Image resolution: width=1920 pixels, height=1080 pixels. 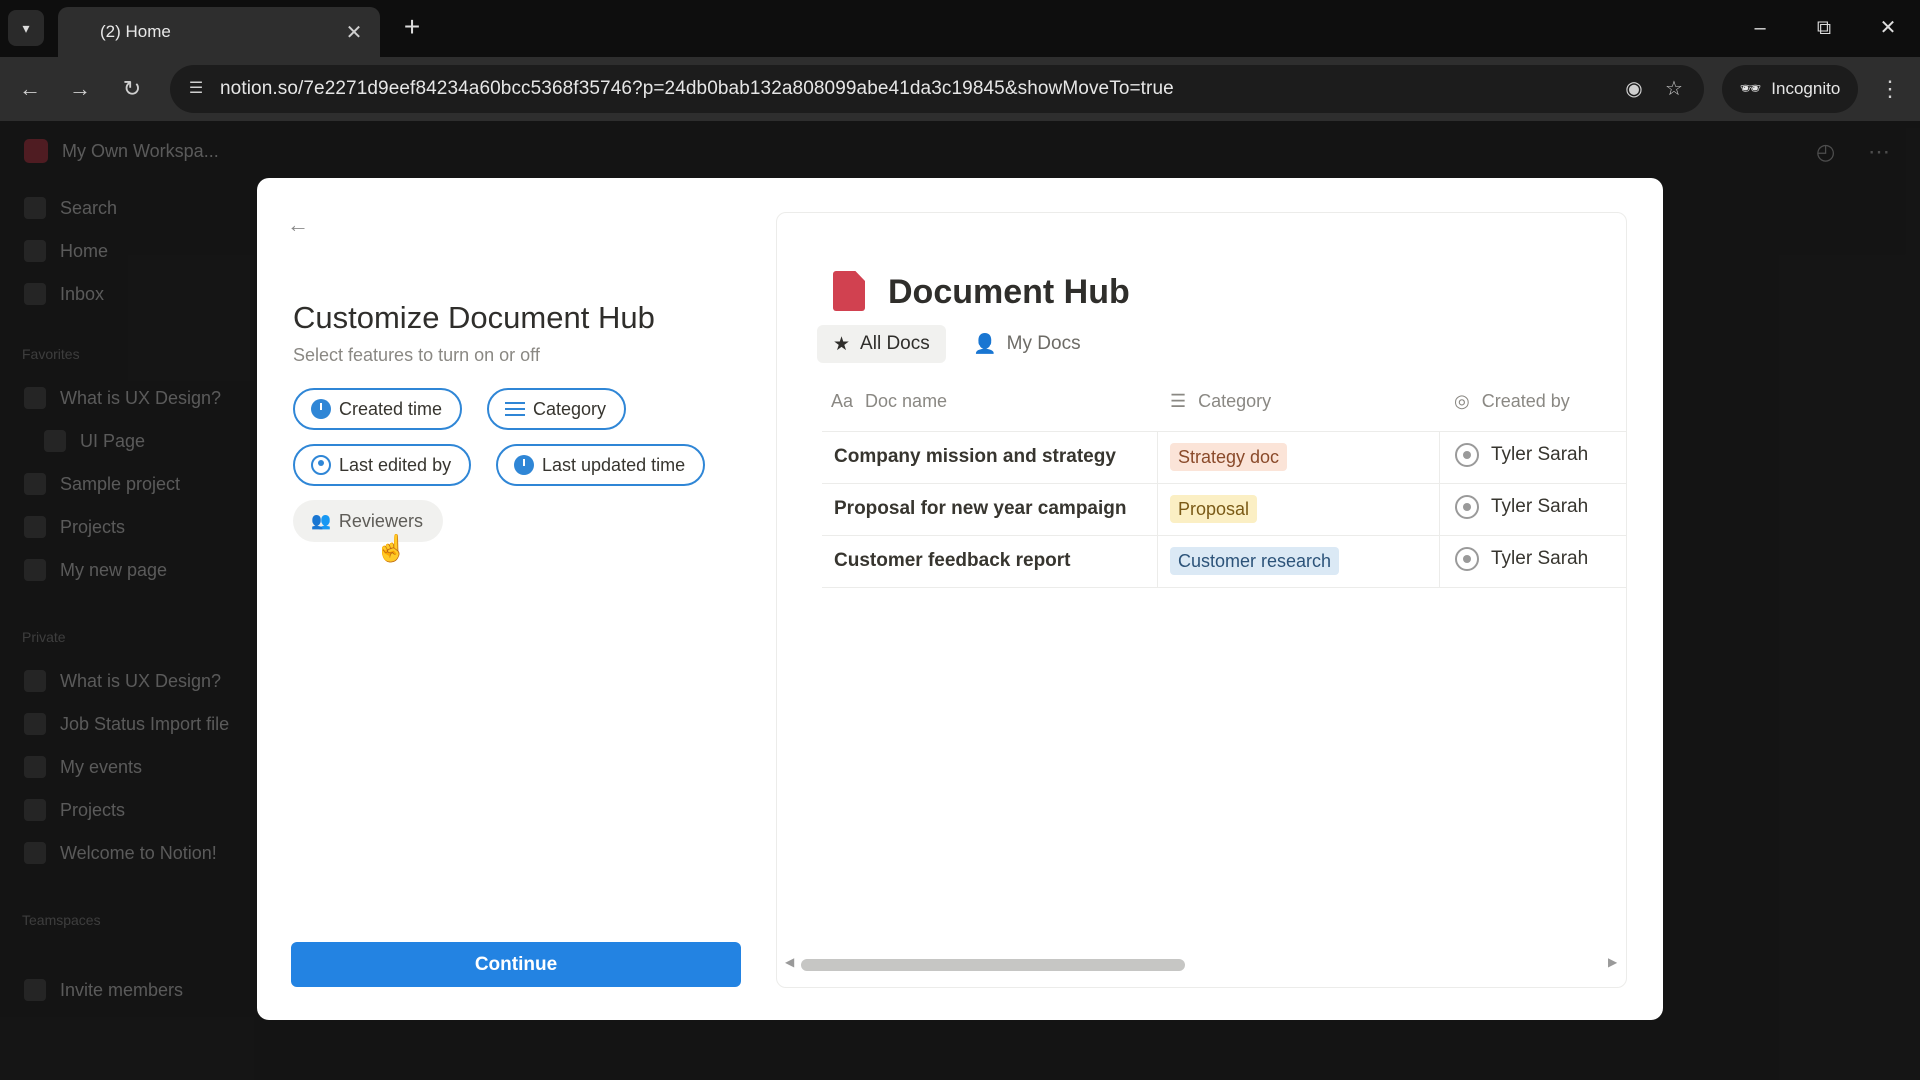 I want to click on modal-subtitle: Select features to turn on or off, so click(x=416, y=355).